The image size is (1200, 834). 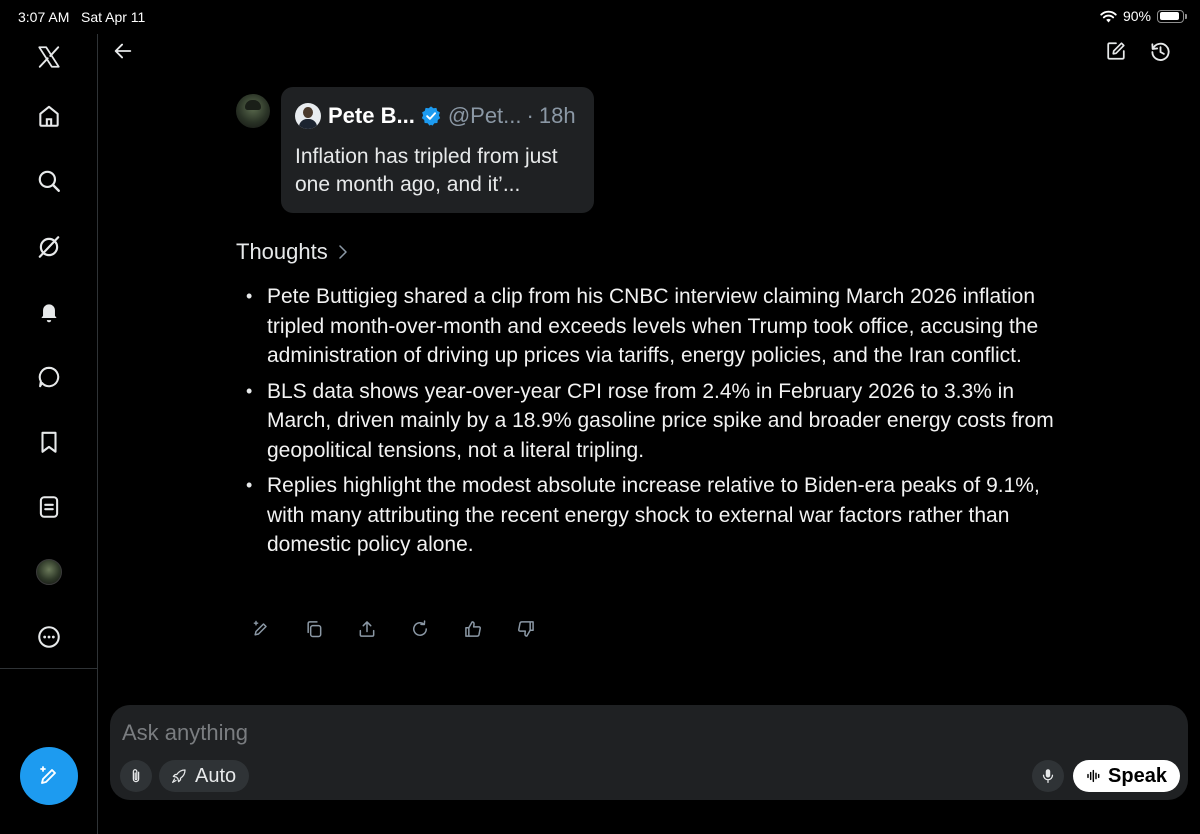 I want to click on edit-response-button, so click(x=261, y=629).